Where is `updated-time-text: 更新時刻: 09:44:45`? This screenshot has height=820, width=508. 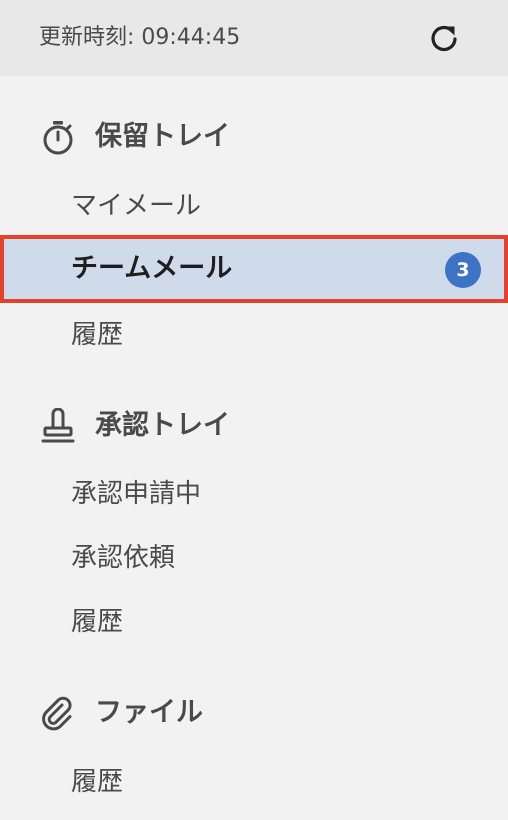 updated-time-text: 更新時刻: 09:44:45 is located at coordinates (140, 37).